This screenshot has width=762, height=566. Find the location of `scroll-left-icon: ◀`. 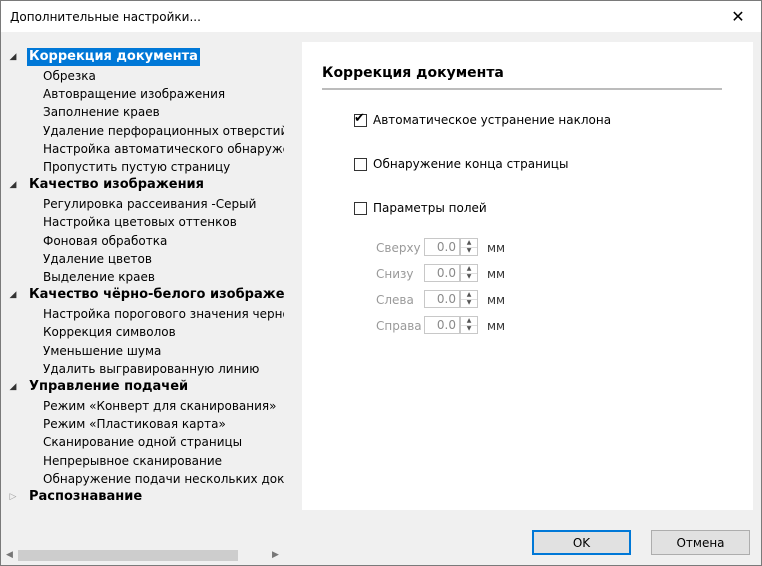

scroll-left-icon: ◀ is located at coordinates (9, 555).